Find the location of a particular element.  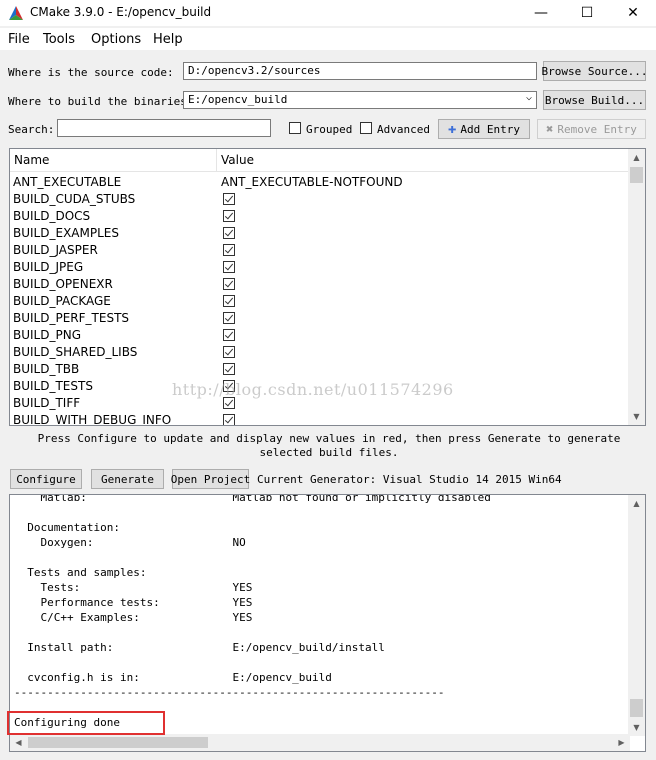

remove-entry-button: ✖ Remove Entry is located at coordinates (591, 129).